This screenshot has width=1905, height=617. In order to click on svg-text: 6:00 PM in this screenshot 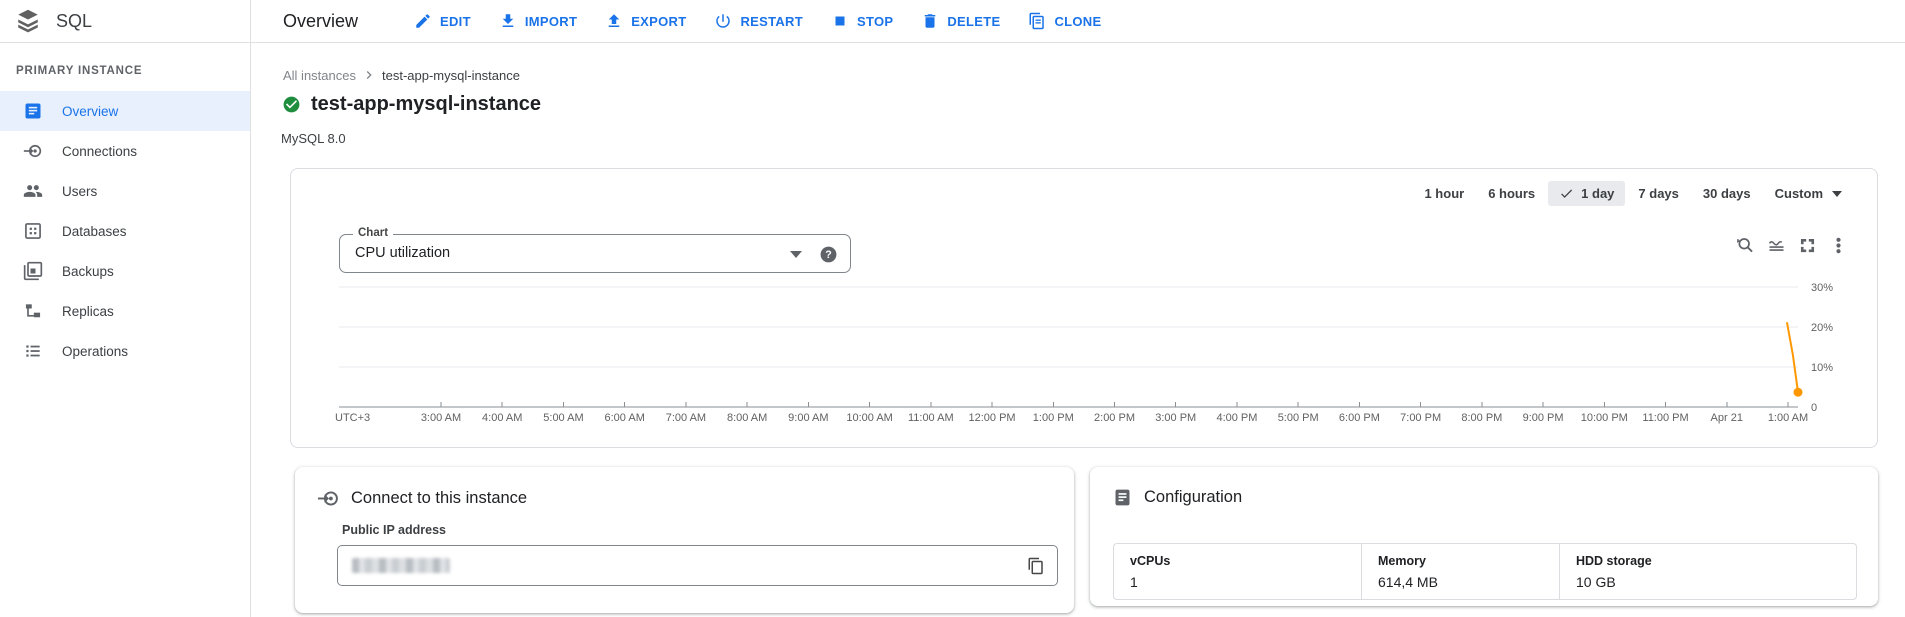, I will do `click(1359, 418)`.